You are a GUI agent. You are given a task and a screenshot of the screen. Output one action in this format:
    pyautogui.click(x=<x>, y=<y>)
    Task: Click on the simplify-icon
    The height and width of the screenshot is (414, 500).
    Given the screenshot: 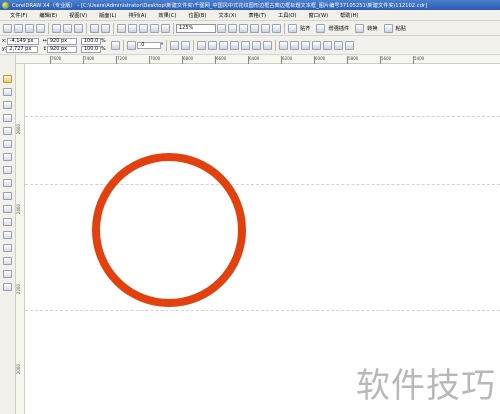 What is the action you would take?
    pyautogui.click(x=234, y=45)
    